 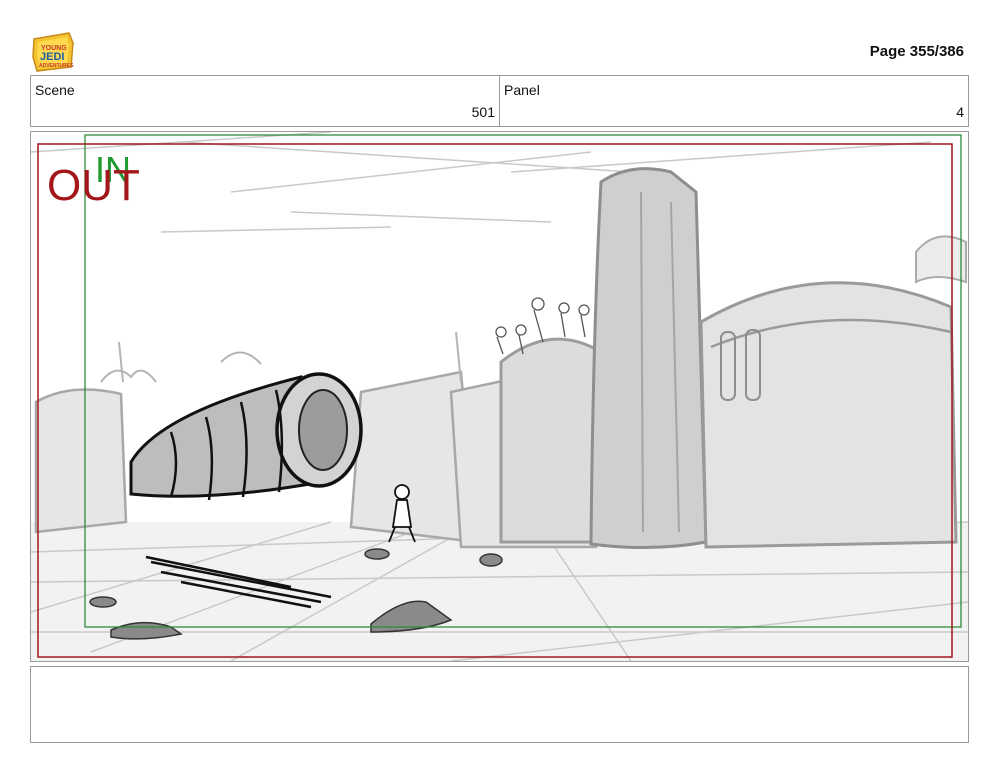 What do you see at coordinates (56, 66) in the screenshot?
I see `svg-text: ADVENTURES` at bounding box center [56, 66].